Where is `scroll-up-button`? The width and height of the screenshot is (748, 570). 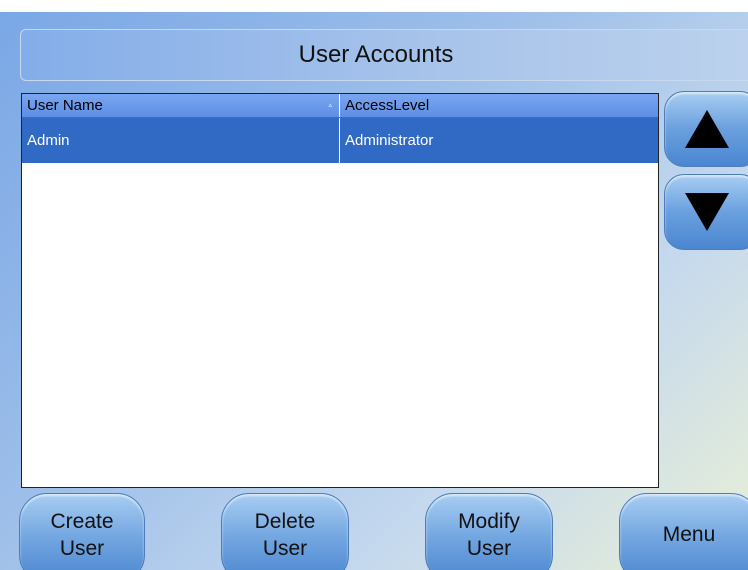
scroll-up-button is located at coordinates (706, 129).